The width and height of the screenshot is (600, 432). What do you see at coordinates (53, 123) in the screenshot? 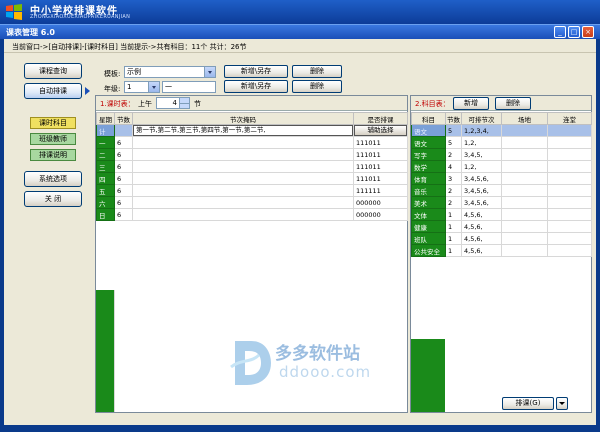
I see `sidebar-item-class-subject: 课时科目` at bounding box center [53, 123].